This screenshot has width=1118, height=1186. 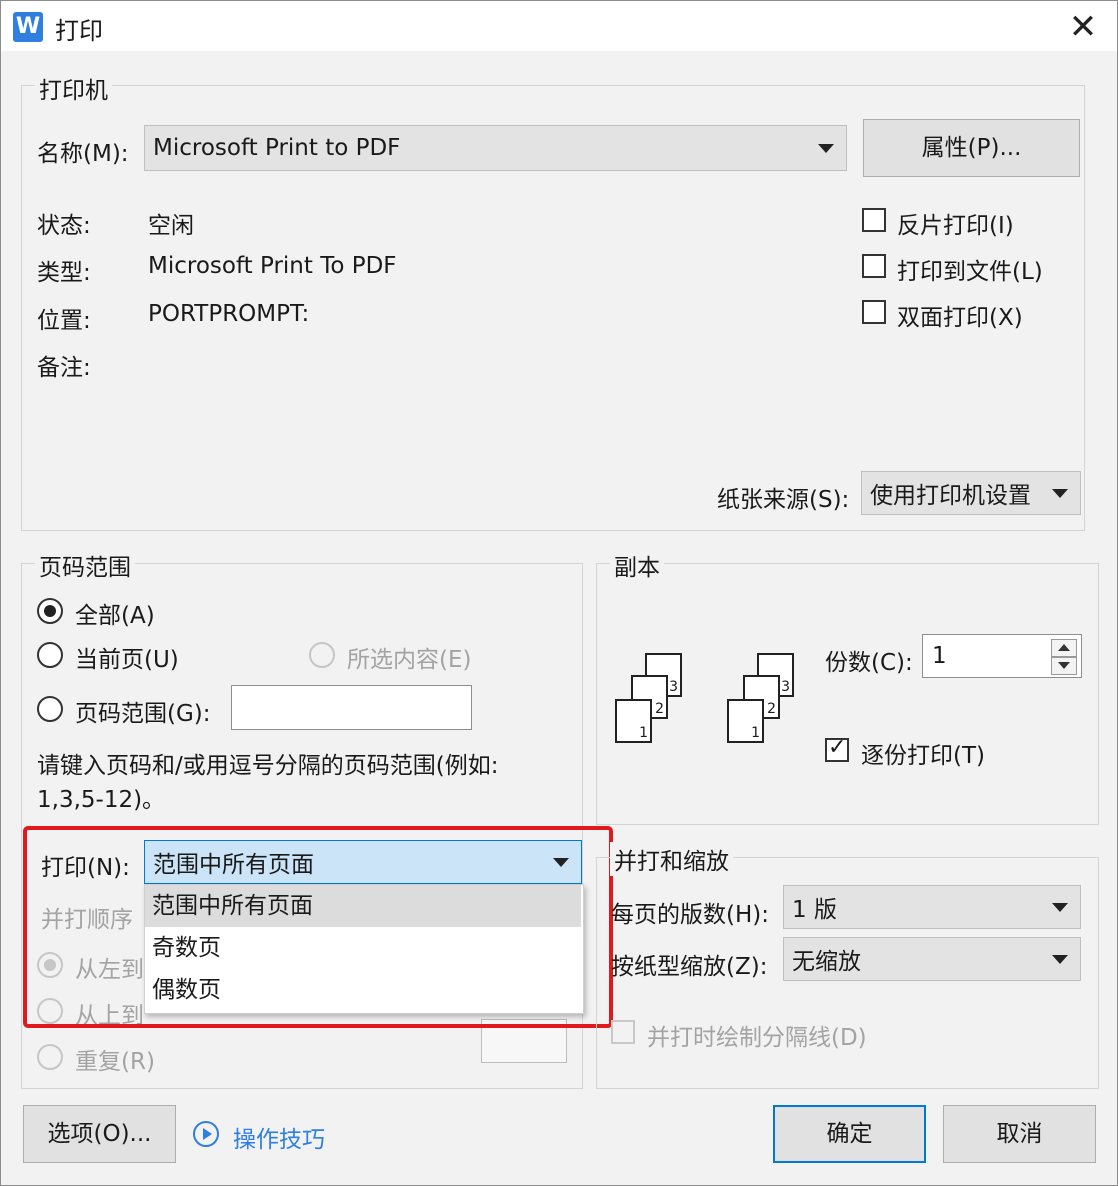 I want to click on location-label: 位置:, so click(x=64, y=321).